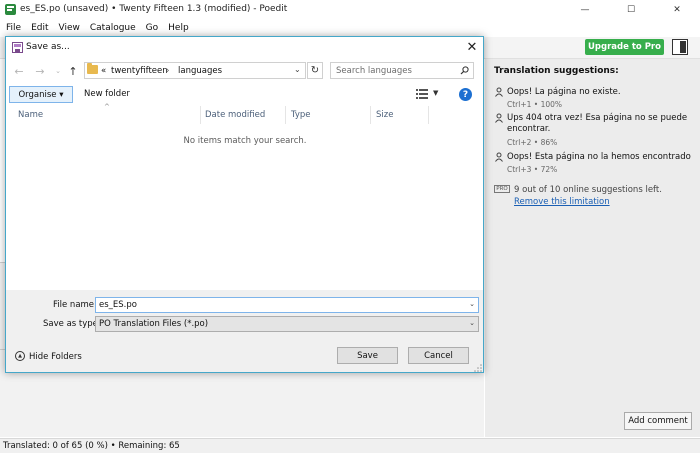 The height and width of the screenshot is (453, 700). I want to click on up-button: ↑, so click(73, 71).